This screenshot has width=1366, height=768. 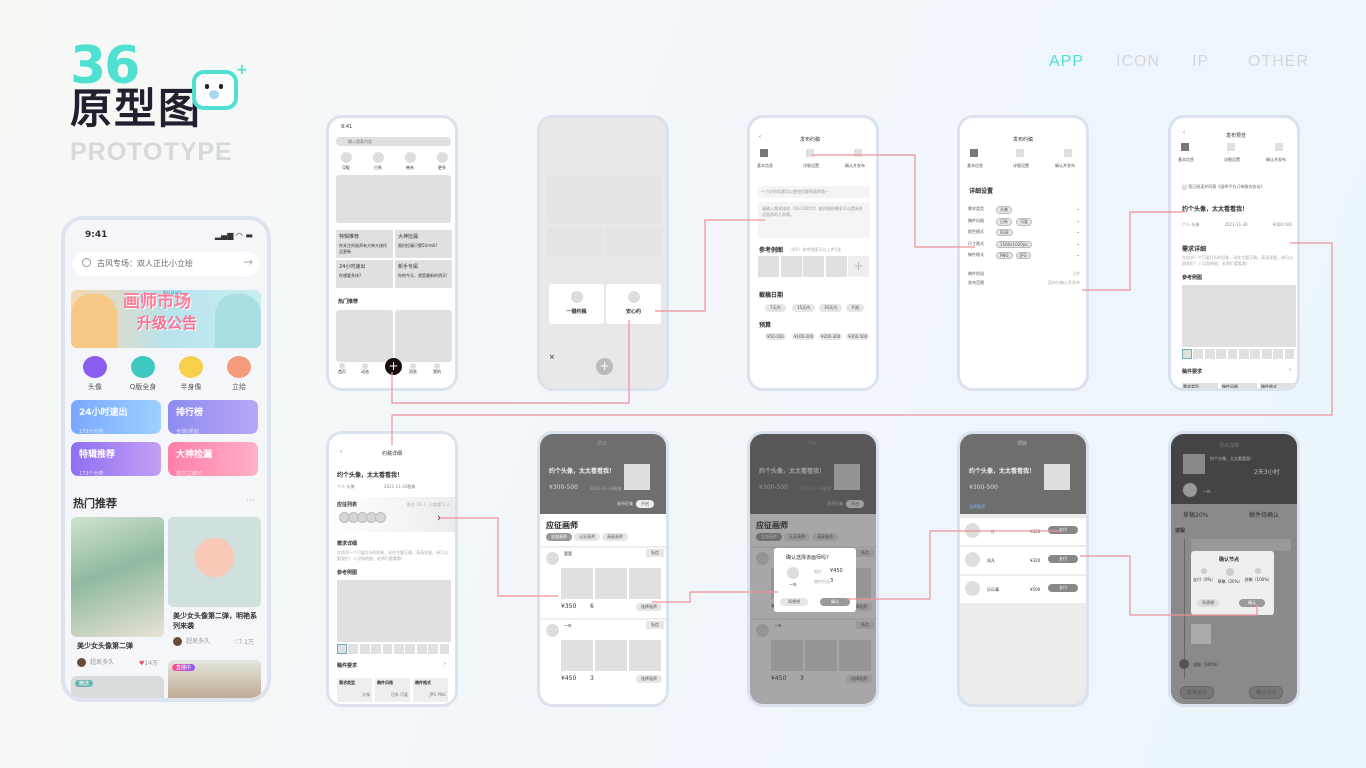 I want to click on setting-row: 尺寸格式 ⌄ 1560x1020px, so click(x=1024, y=245).